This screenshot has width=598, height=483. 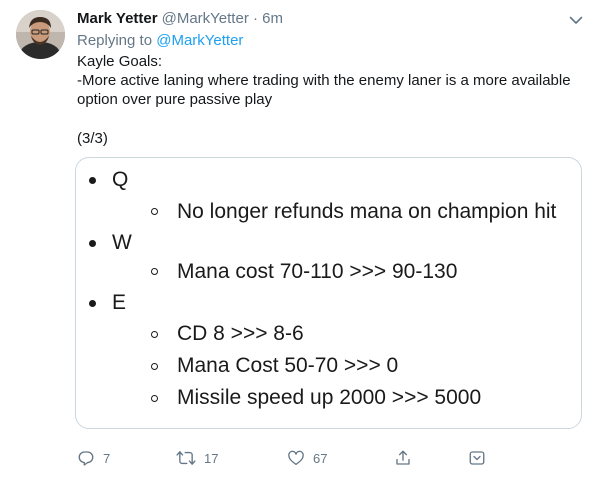 What do you see at coordinates (186, 458) in the screenshot?
I see `retweet-icon` at bounding box center [186, 458].